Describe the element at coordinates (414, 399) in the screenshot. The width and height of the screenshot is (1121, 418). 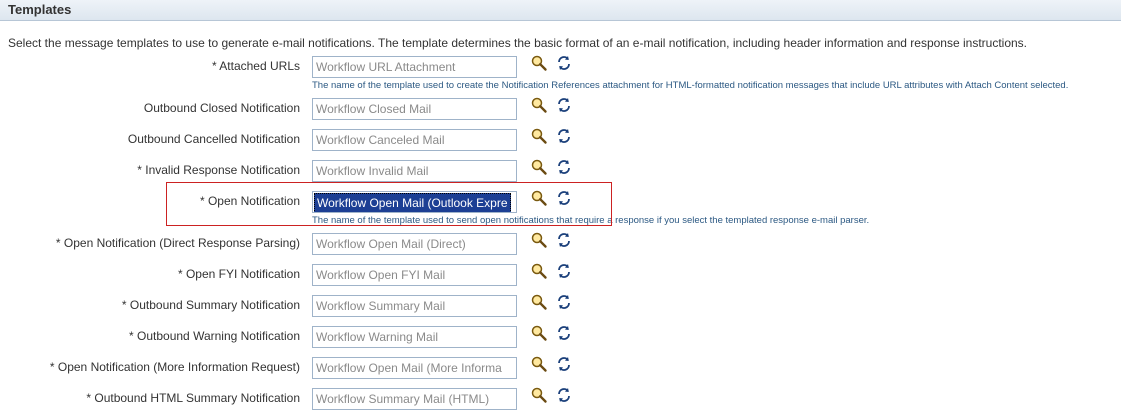
I see `outbound-html-summary-input: Workflow Summary Mail (HTML)` at that location.